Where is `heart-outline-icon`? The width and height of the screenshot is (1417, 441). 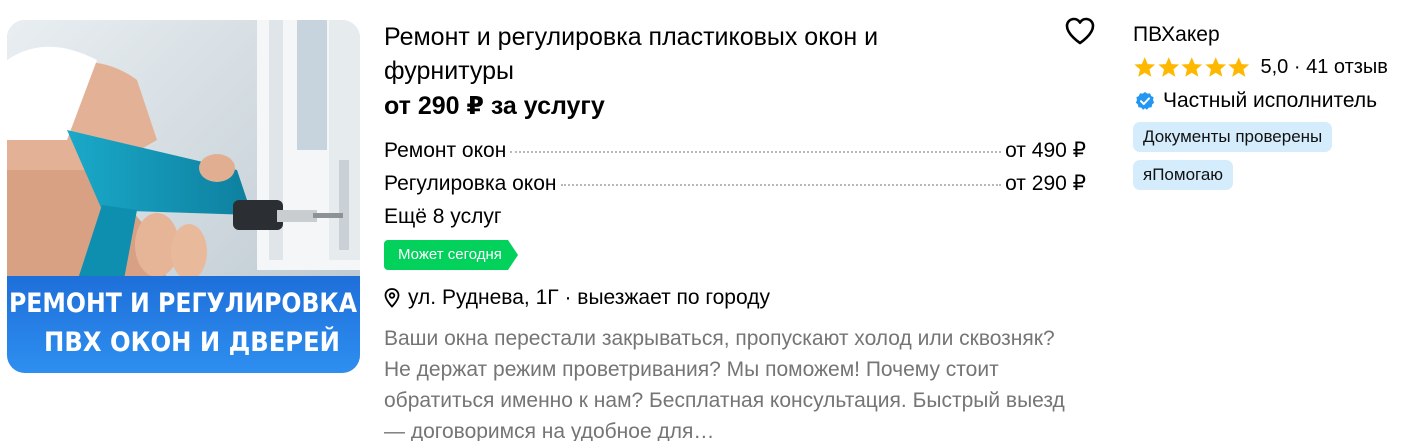 heart-outline-icon is located at coordinates (1080, 31).